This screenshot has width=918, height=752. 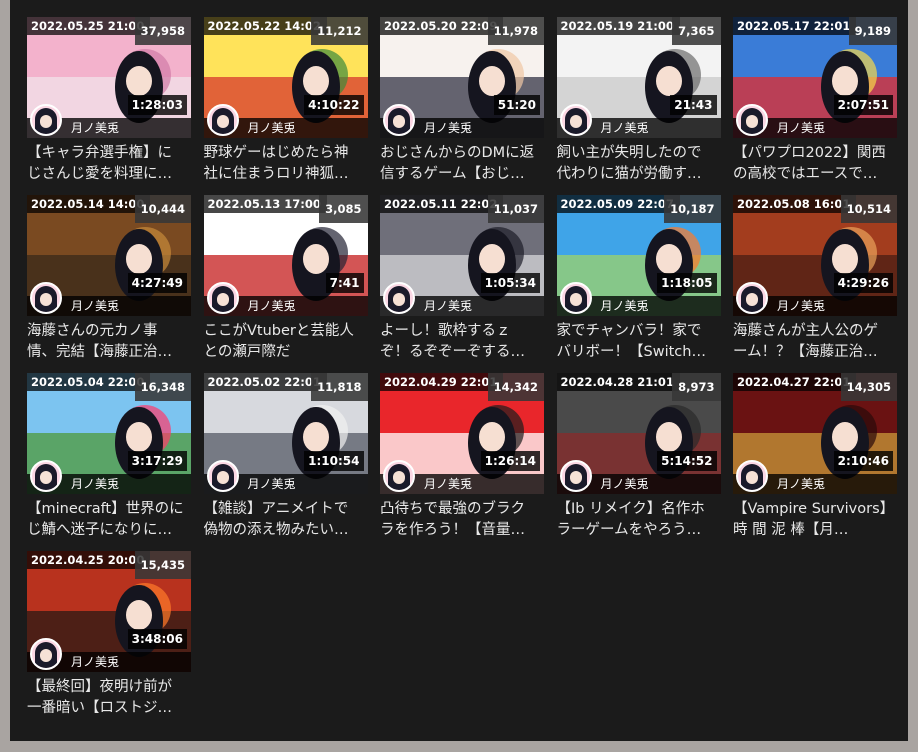 I want to click on view-count: 8,973, so click(x=696, y=387).